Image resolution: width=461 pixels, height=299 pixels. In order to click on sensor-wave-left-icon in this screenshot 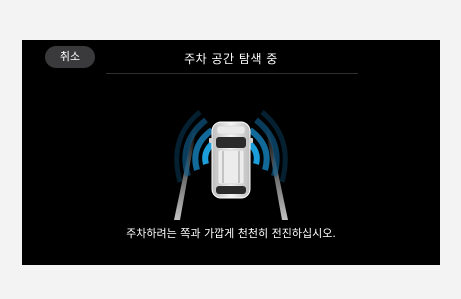, I will do `click(196, 146)`.